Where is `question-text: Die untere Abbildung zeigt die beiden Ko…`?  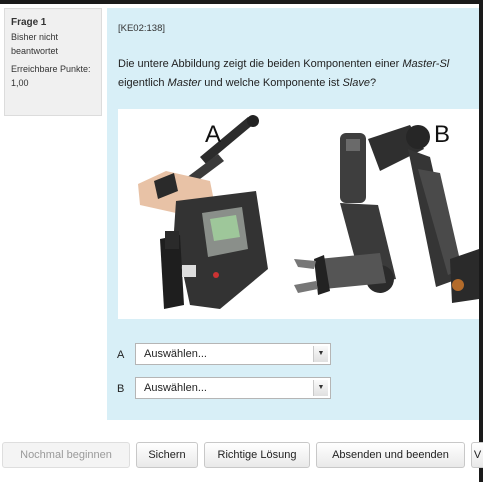 question-text: Die untere Abbildung zeigt die beiden Ko… is located at coordinates (284, 73).